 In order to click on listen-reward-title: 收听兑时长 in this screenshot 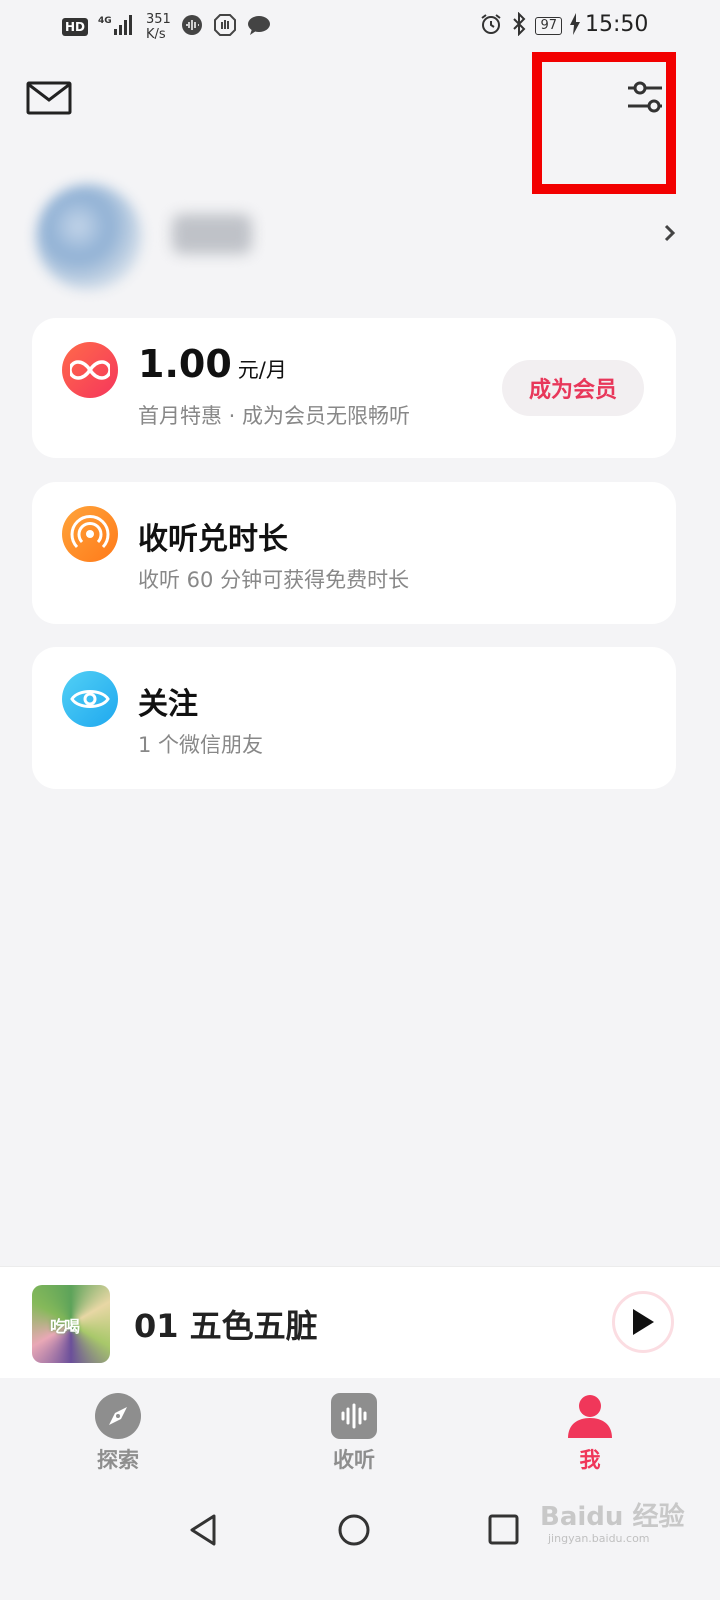, I will do `click(213, 539)`.